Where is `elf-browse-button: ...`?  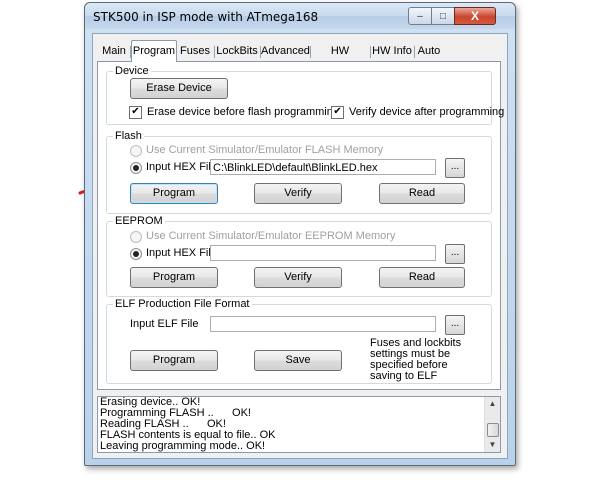
elf-browse-button: ... is located at coordinates (455, 325).